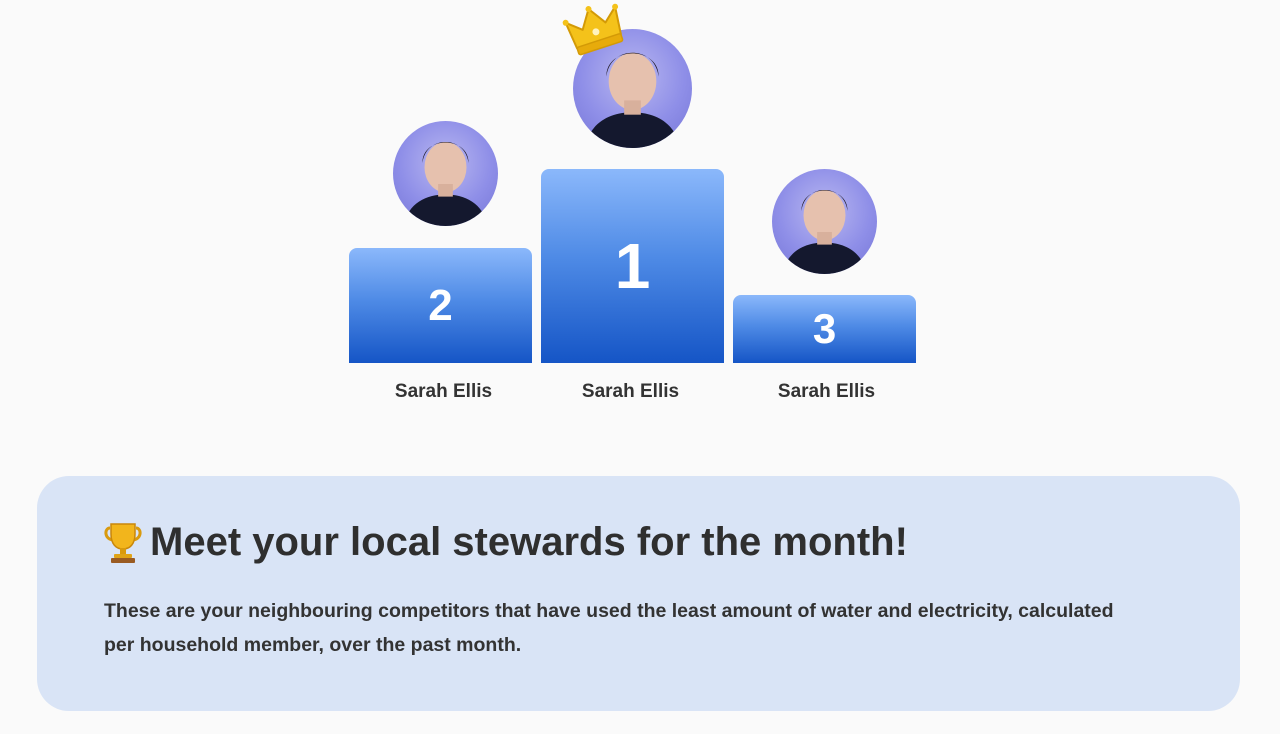 The height and width of the screenshot is (734, 1280). Describe the element at coordinates (443, 391) in the screenshot. I see `winner-name-second: Sarah Ellis` at that location.